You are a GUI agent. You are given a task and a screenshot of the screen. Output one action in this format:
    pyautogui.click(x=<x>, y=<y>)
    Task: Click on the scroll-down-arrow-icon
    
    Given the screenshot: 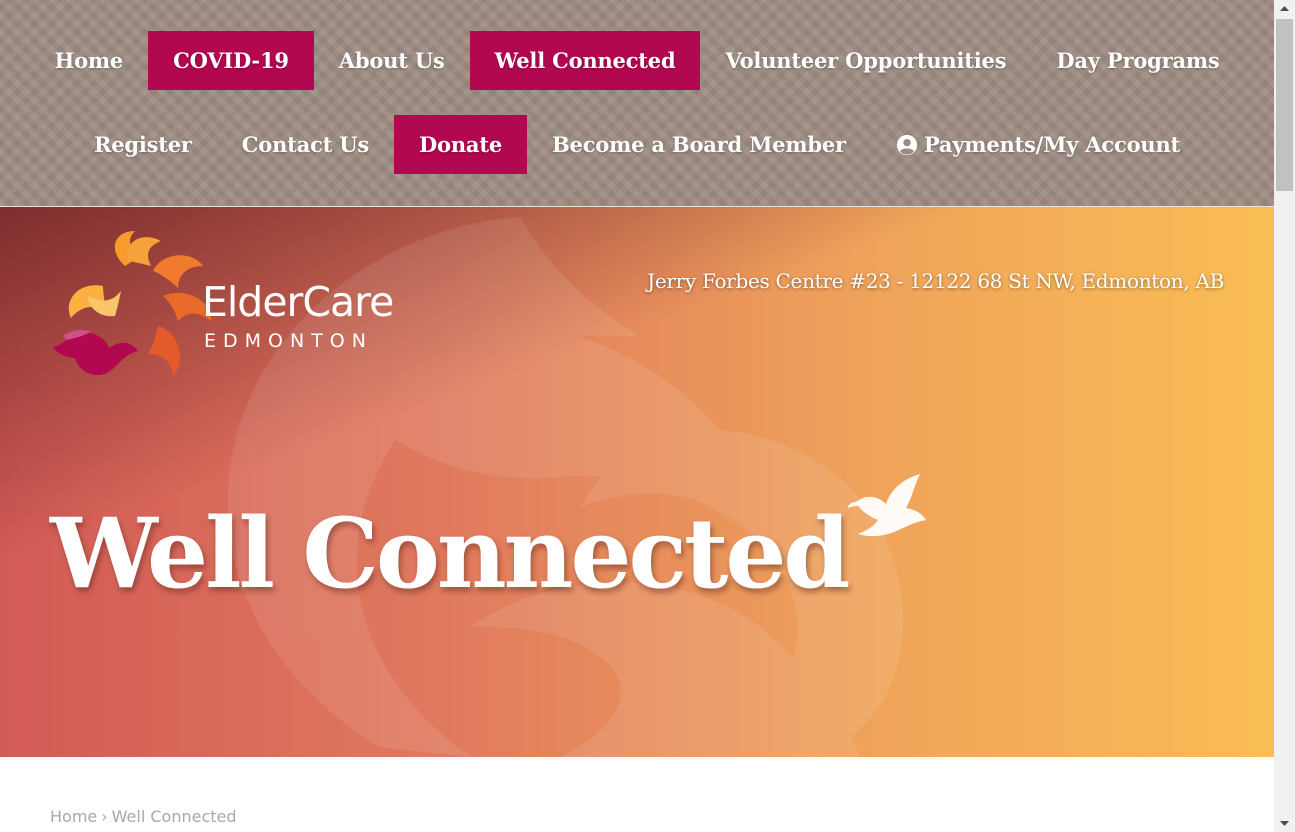 What is the action you would take?
    pyautogui.click(x=1284, y=823)
    